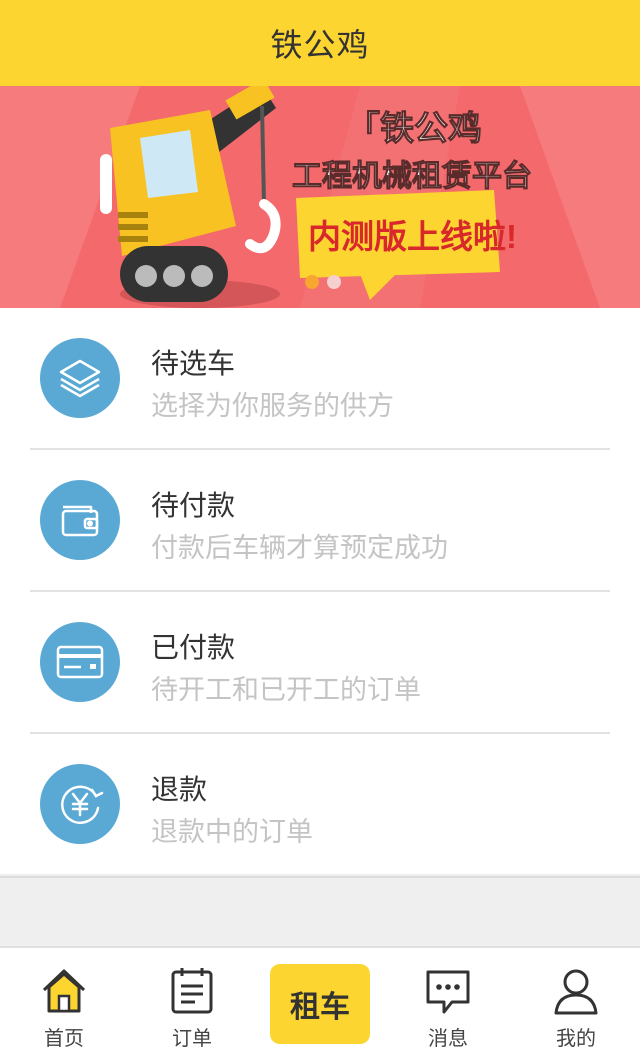  Describe the element at coordinates (80, 662) in the screenshot. I see `credit-card-icon` at that location.